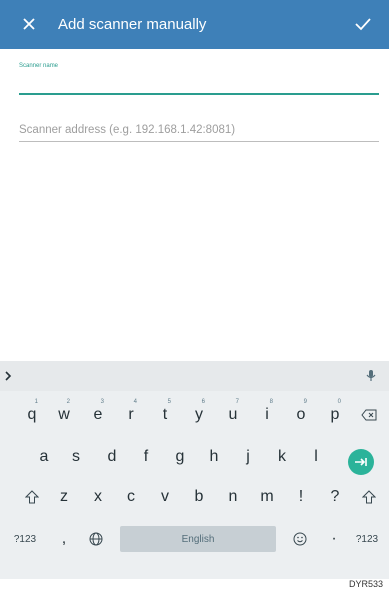 This screenshot has width=389, height=592. I want to click on next-arrow-icon, so click(361, 462).